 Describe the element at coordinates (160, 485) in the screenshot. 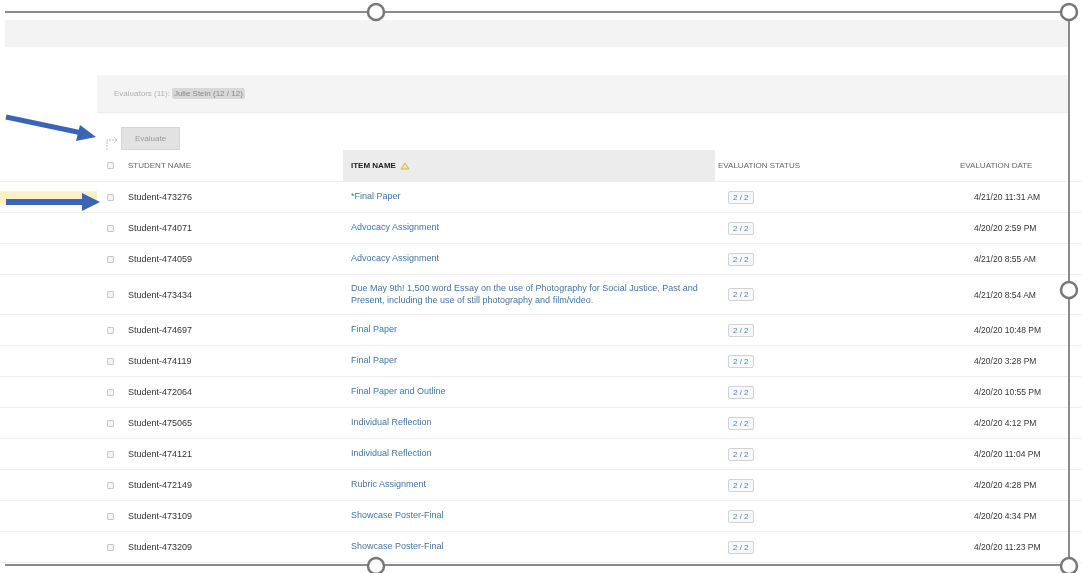

I see `student-name: Student-472149` at that location.